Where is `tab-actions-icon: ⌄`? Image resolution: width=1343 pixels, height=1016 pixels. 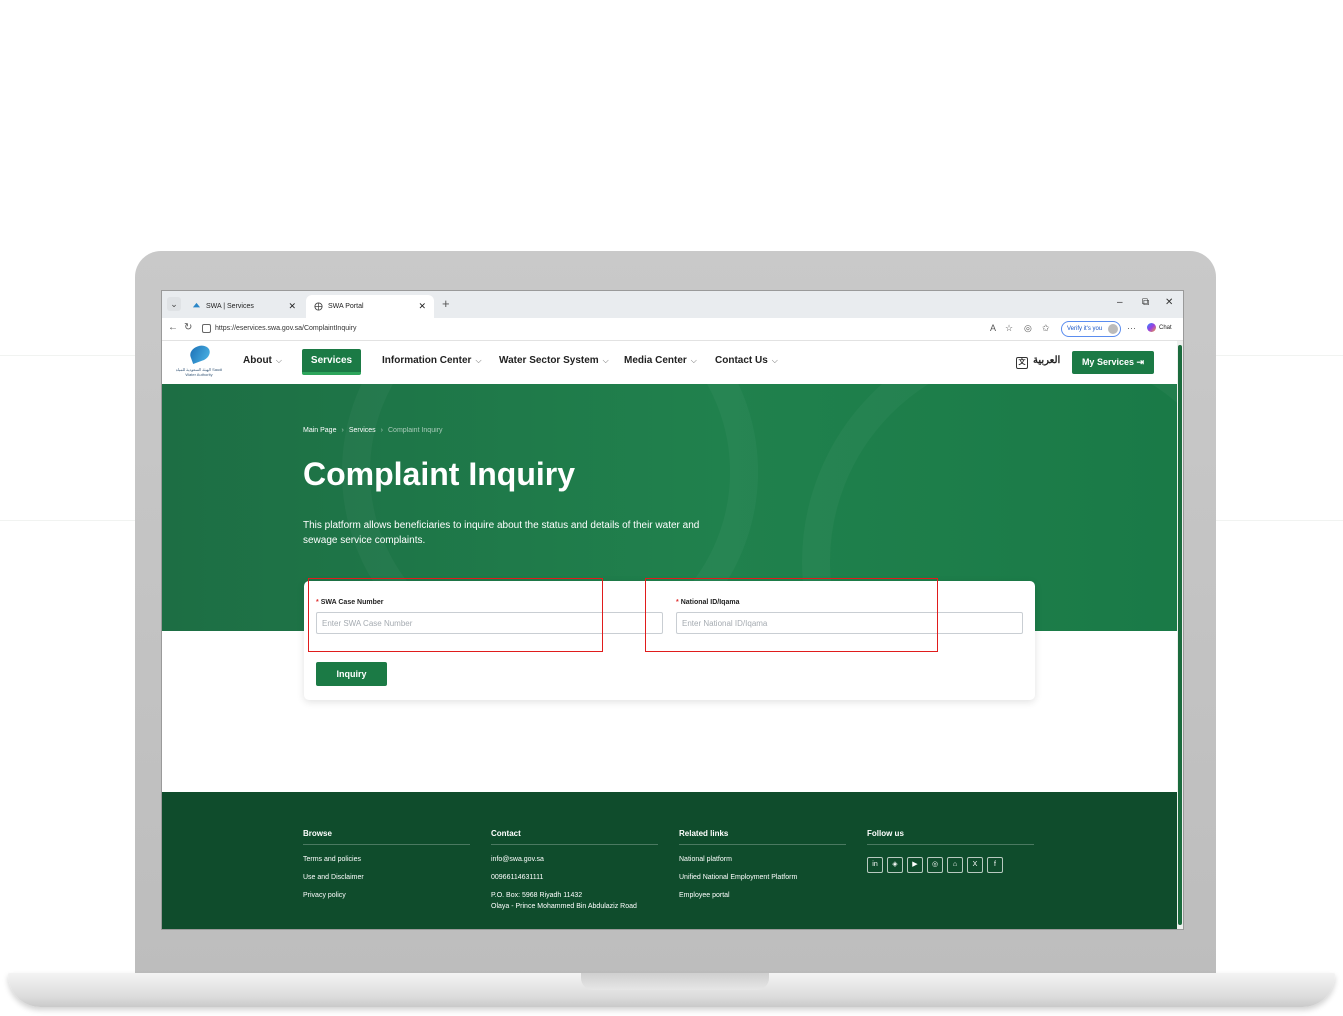 tab-actions-icon: ⌄ is located at coordinates (174, 304).